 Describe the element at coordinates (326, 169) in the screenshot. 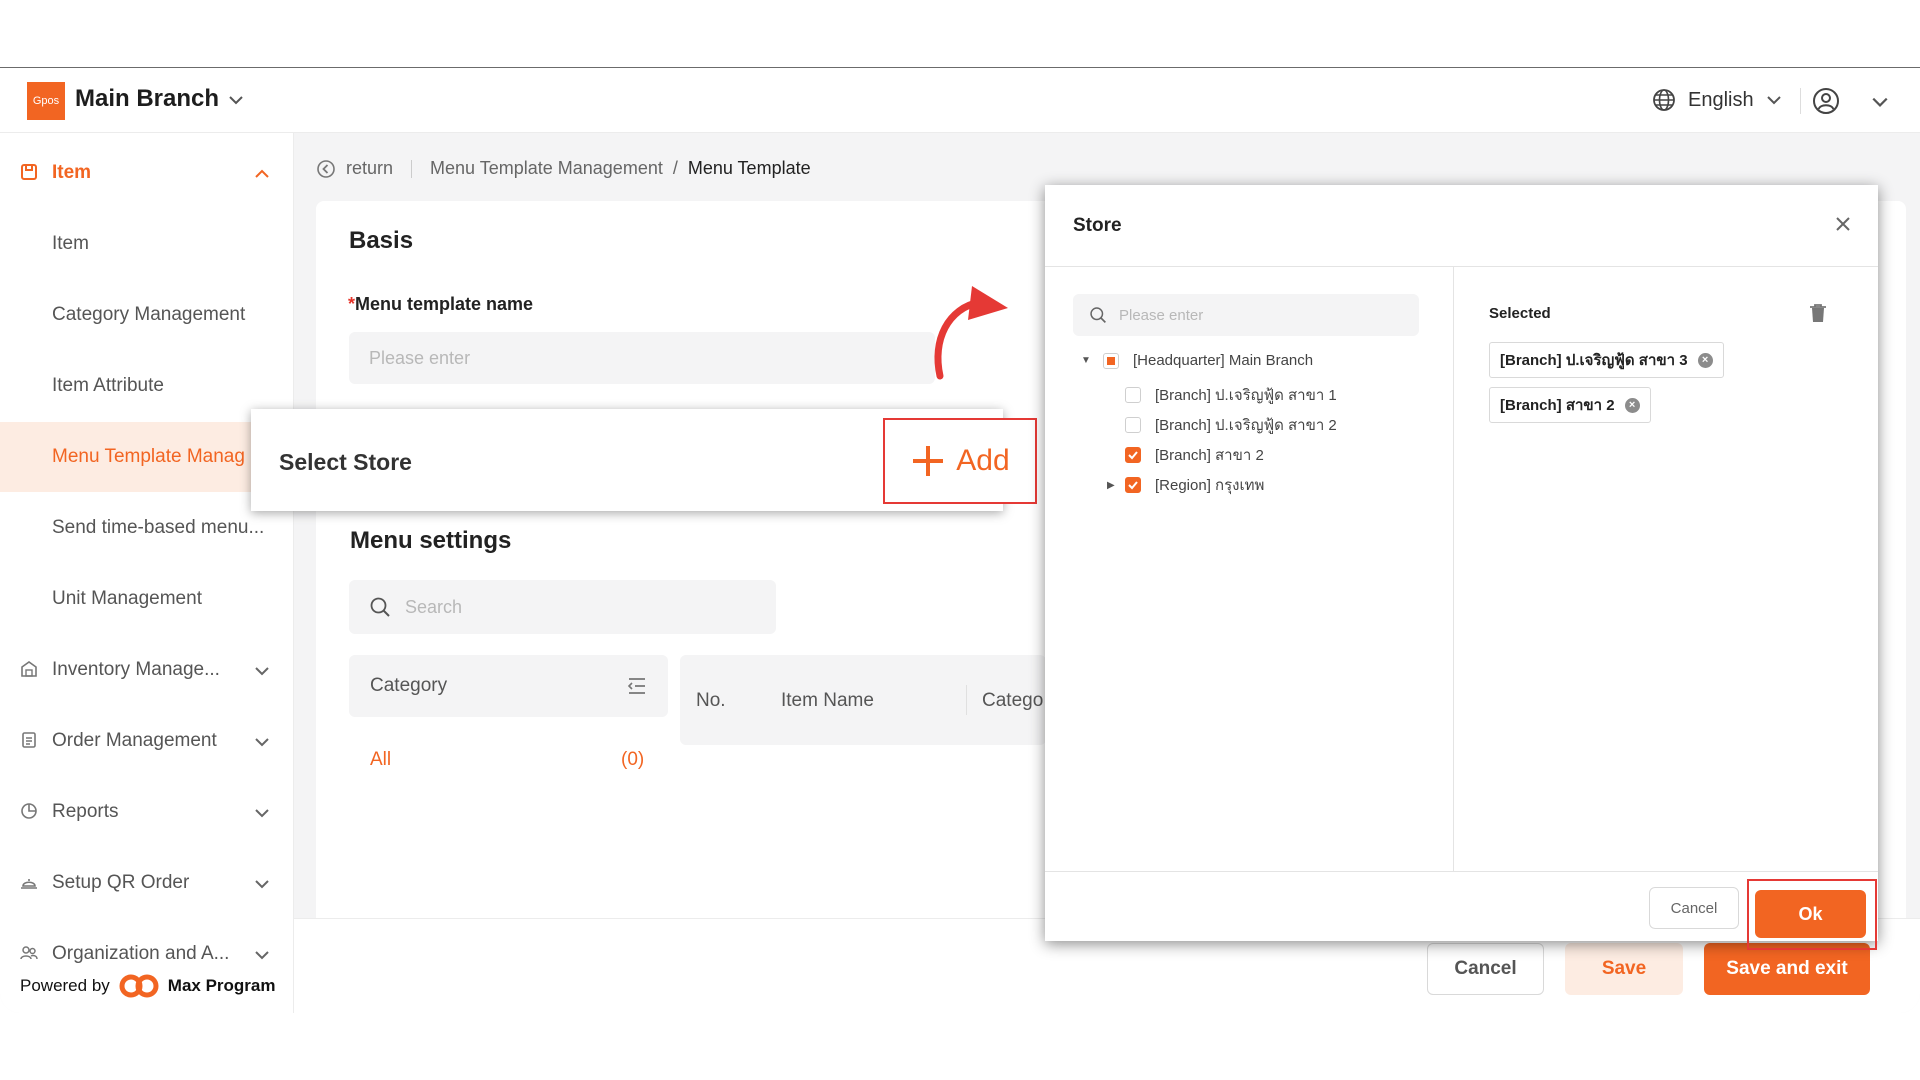

I see `back-circle-icon` at that location.